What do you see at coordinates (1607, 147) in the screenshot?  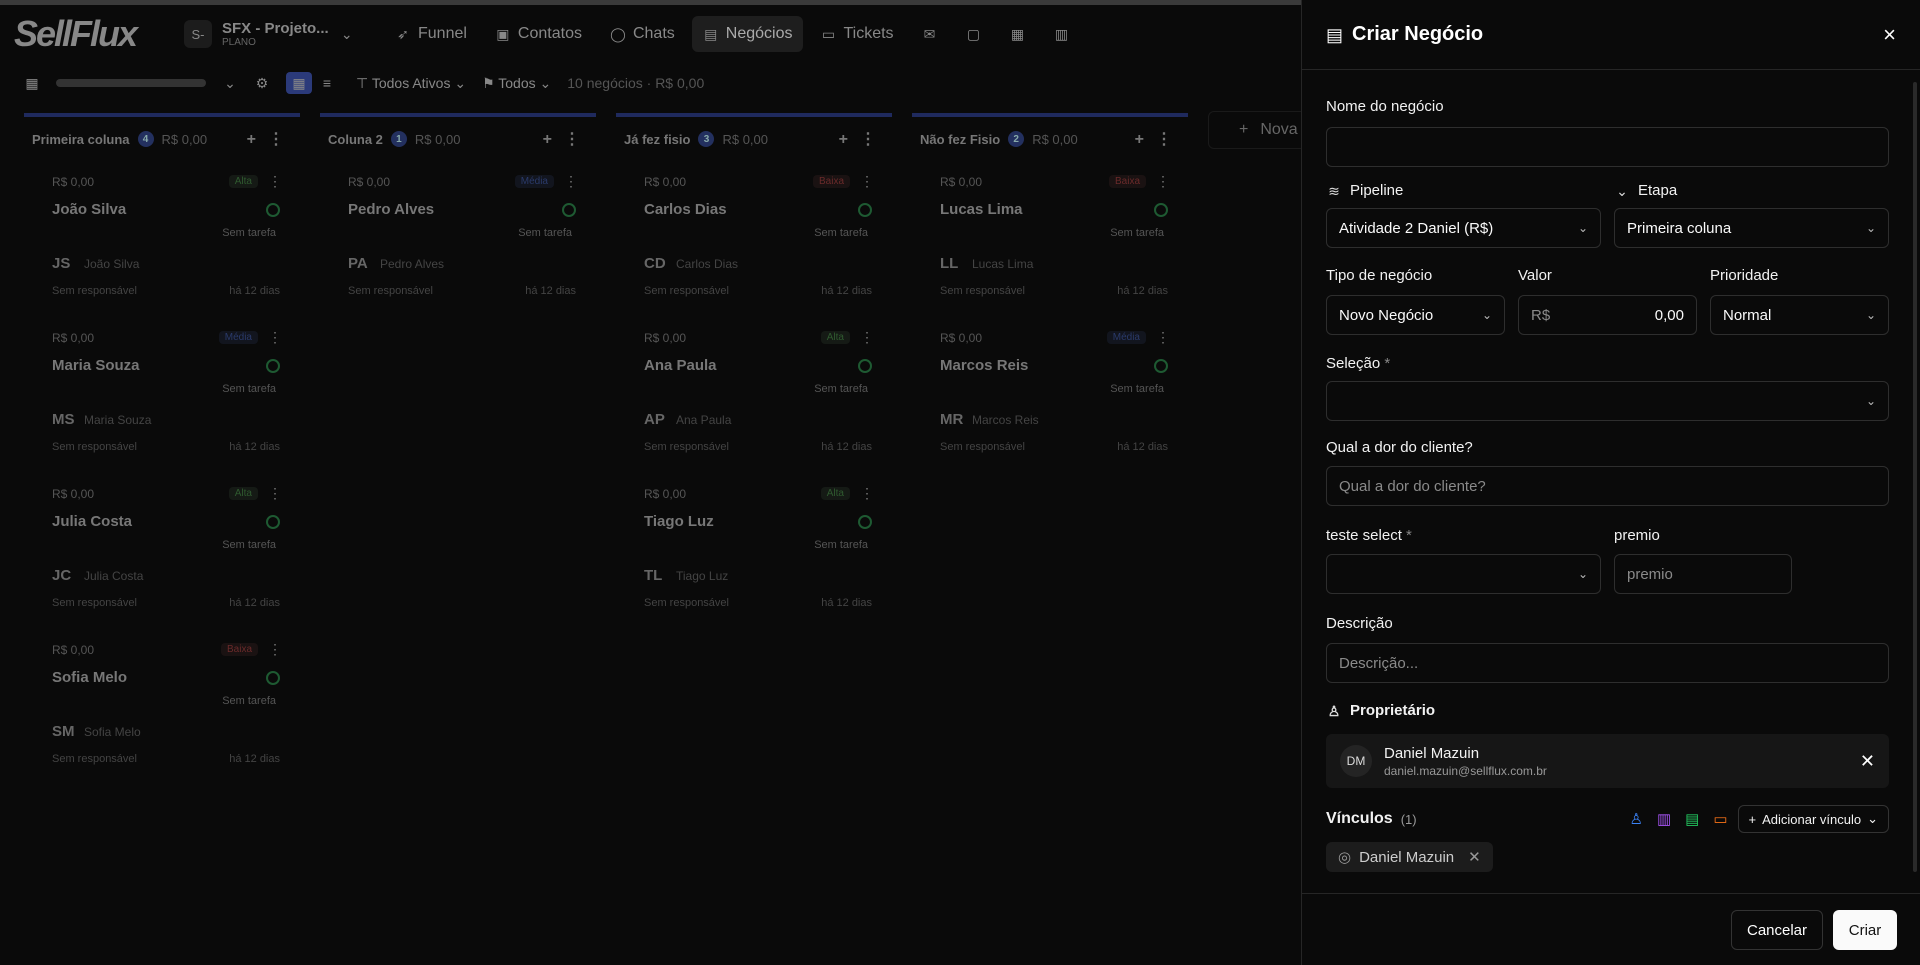 I see `deal-name-input` at bounding box center [1607, 147].